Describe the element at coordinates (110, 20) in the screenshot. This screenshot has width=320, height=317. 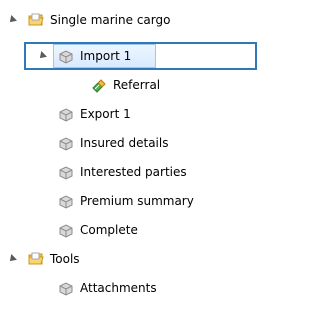
I see `tree-item-label: Single marine cargo` at that location.